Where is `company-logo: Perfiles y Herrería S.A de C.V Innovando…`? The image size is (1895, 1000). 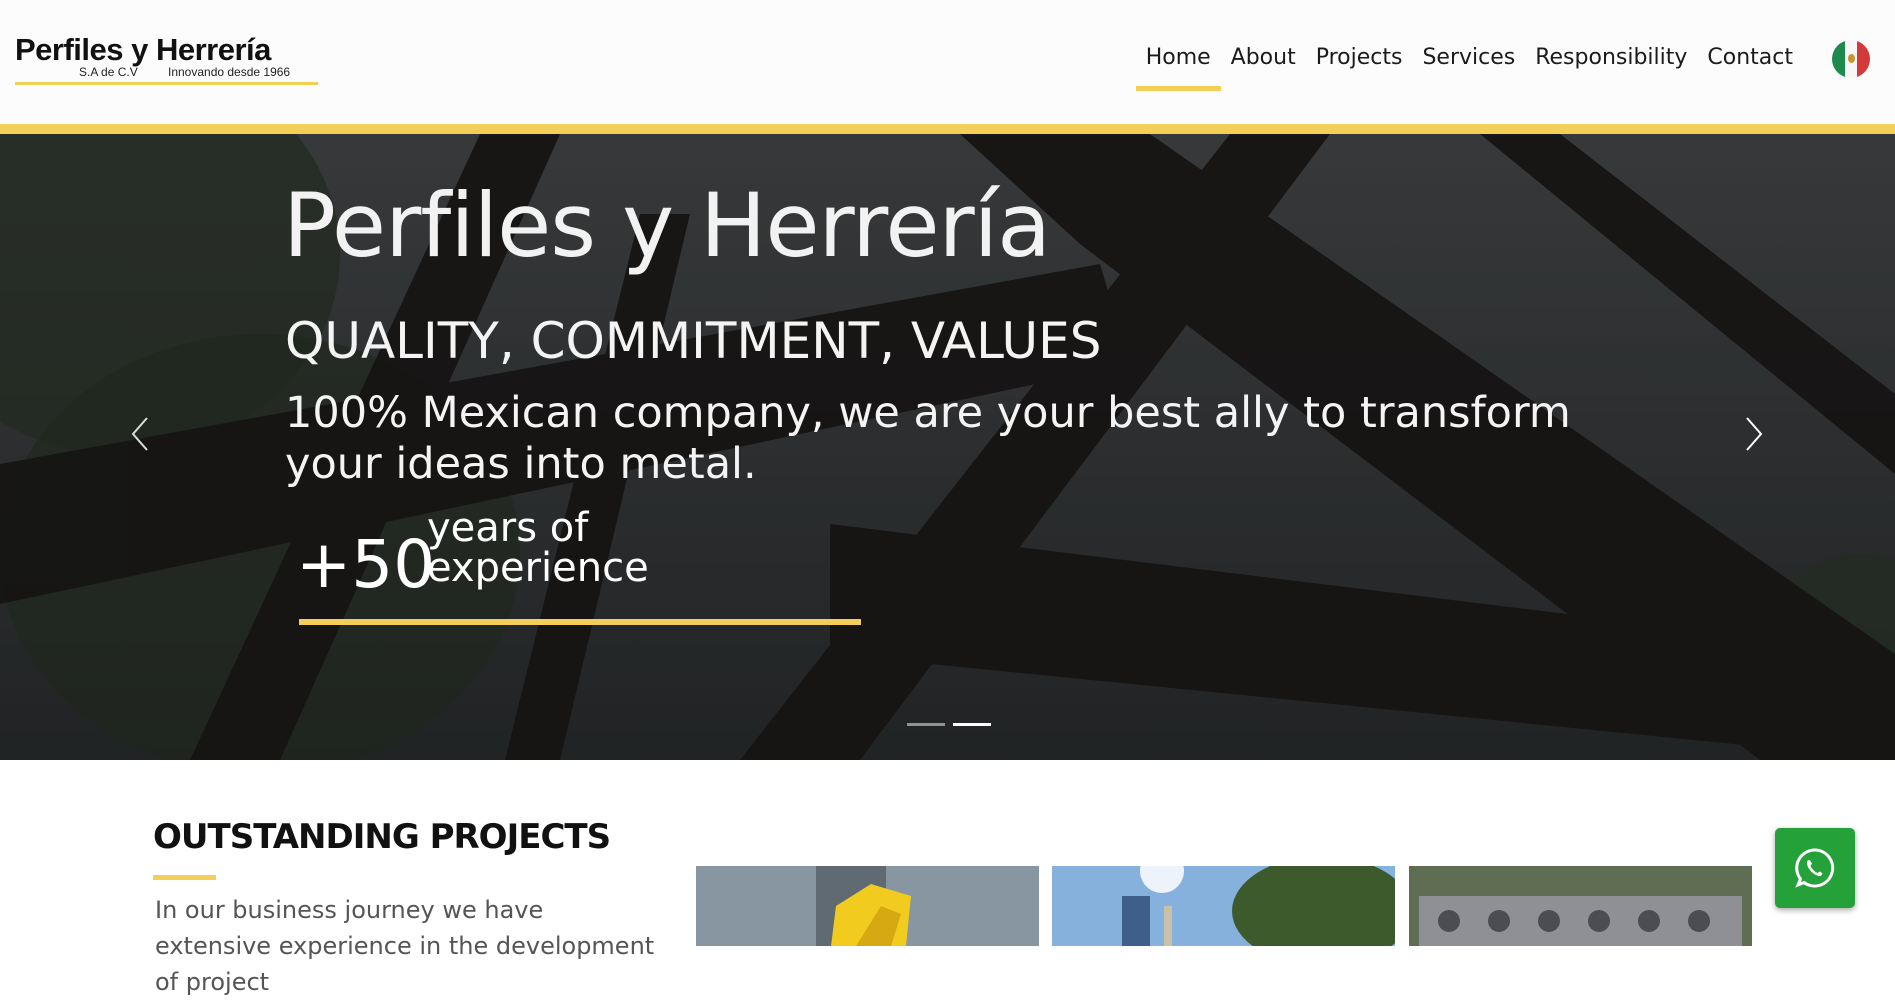
company-logo: Perfiles y Herrería S.A de C.V Innovando… is located at coordinates (167, 60).